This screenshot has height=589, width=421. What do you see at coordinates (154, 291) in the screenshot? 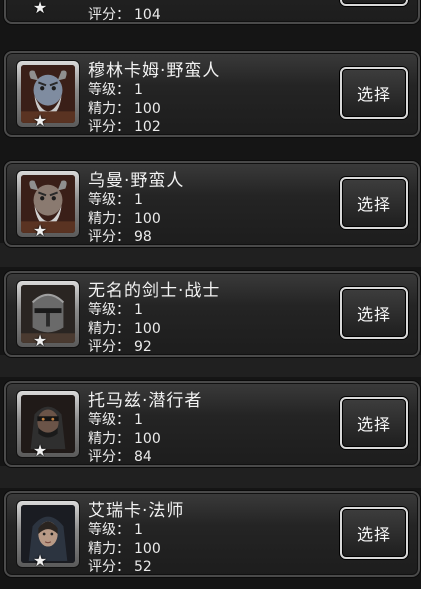
I see `hero-name: 无名的剑士·战士` at bounding box center [154, 291].